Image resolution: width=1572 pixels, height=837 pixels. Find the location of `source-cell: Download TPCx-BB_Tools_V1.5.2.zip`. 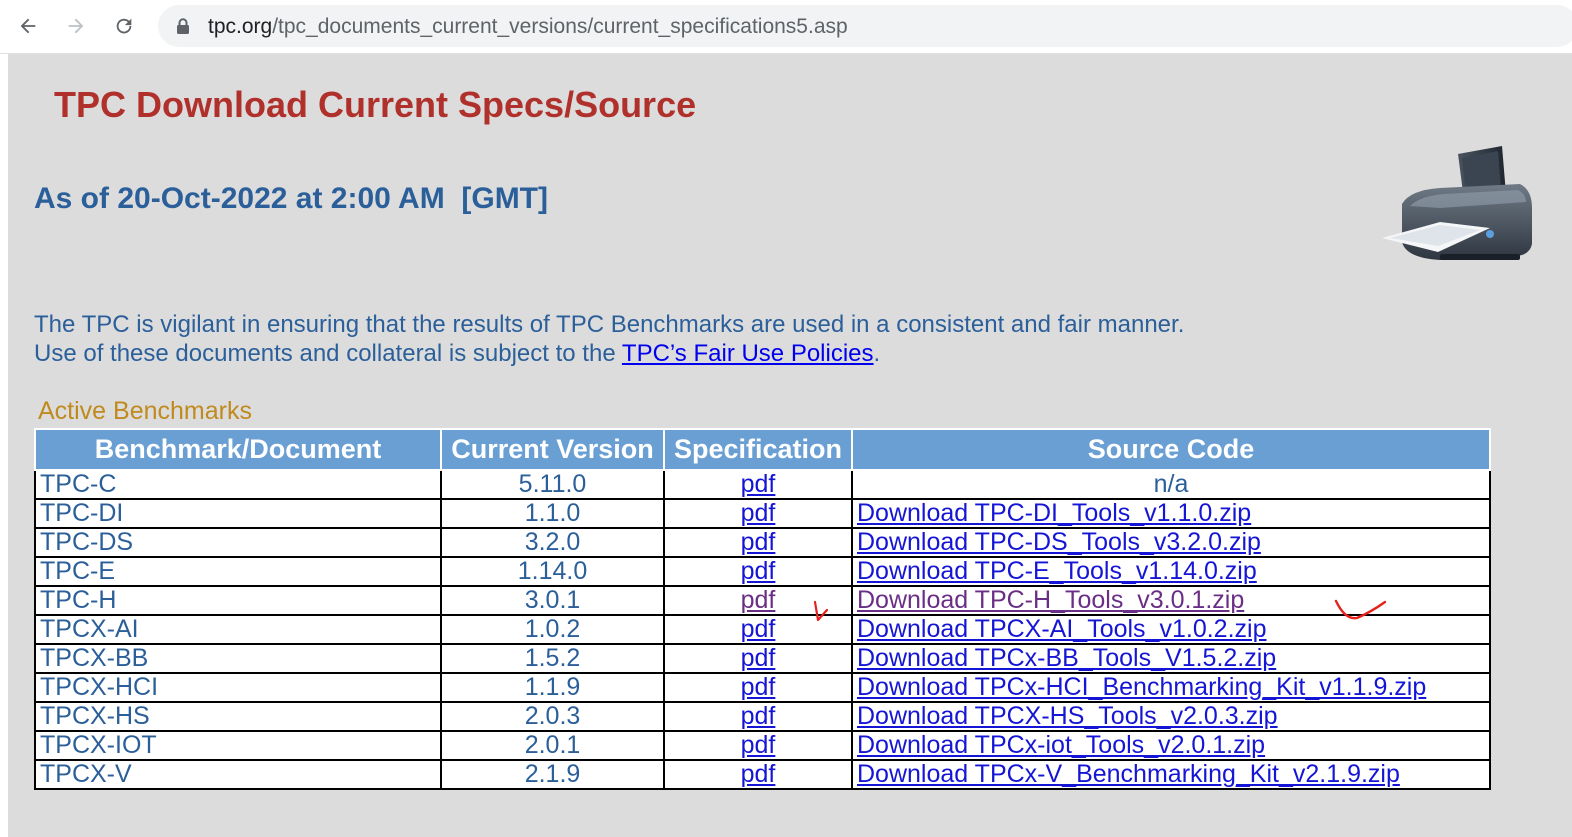

source-cell: Download TPCx-BB_Tools_V1.5.2.zip is located at coordinates (1171, 658).